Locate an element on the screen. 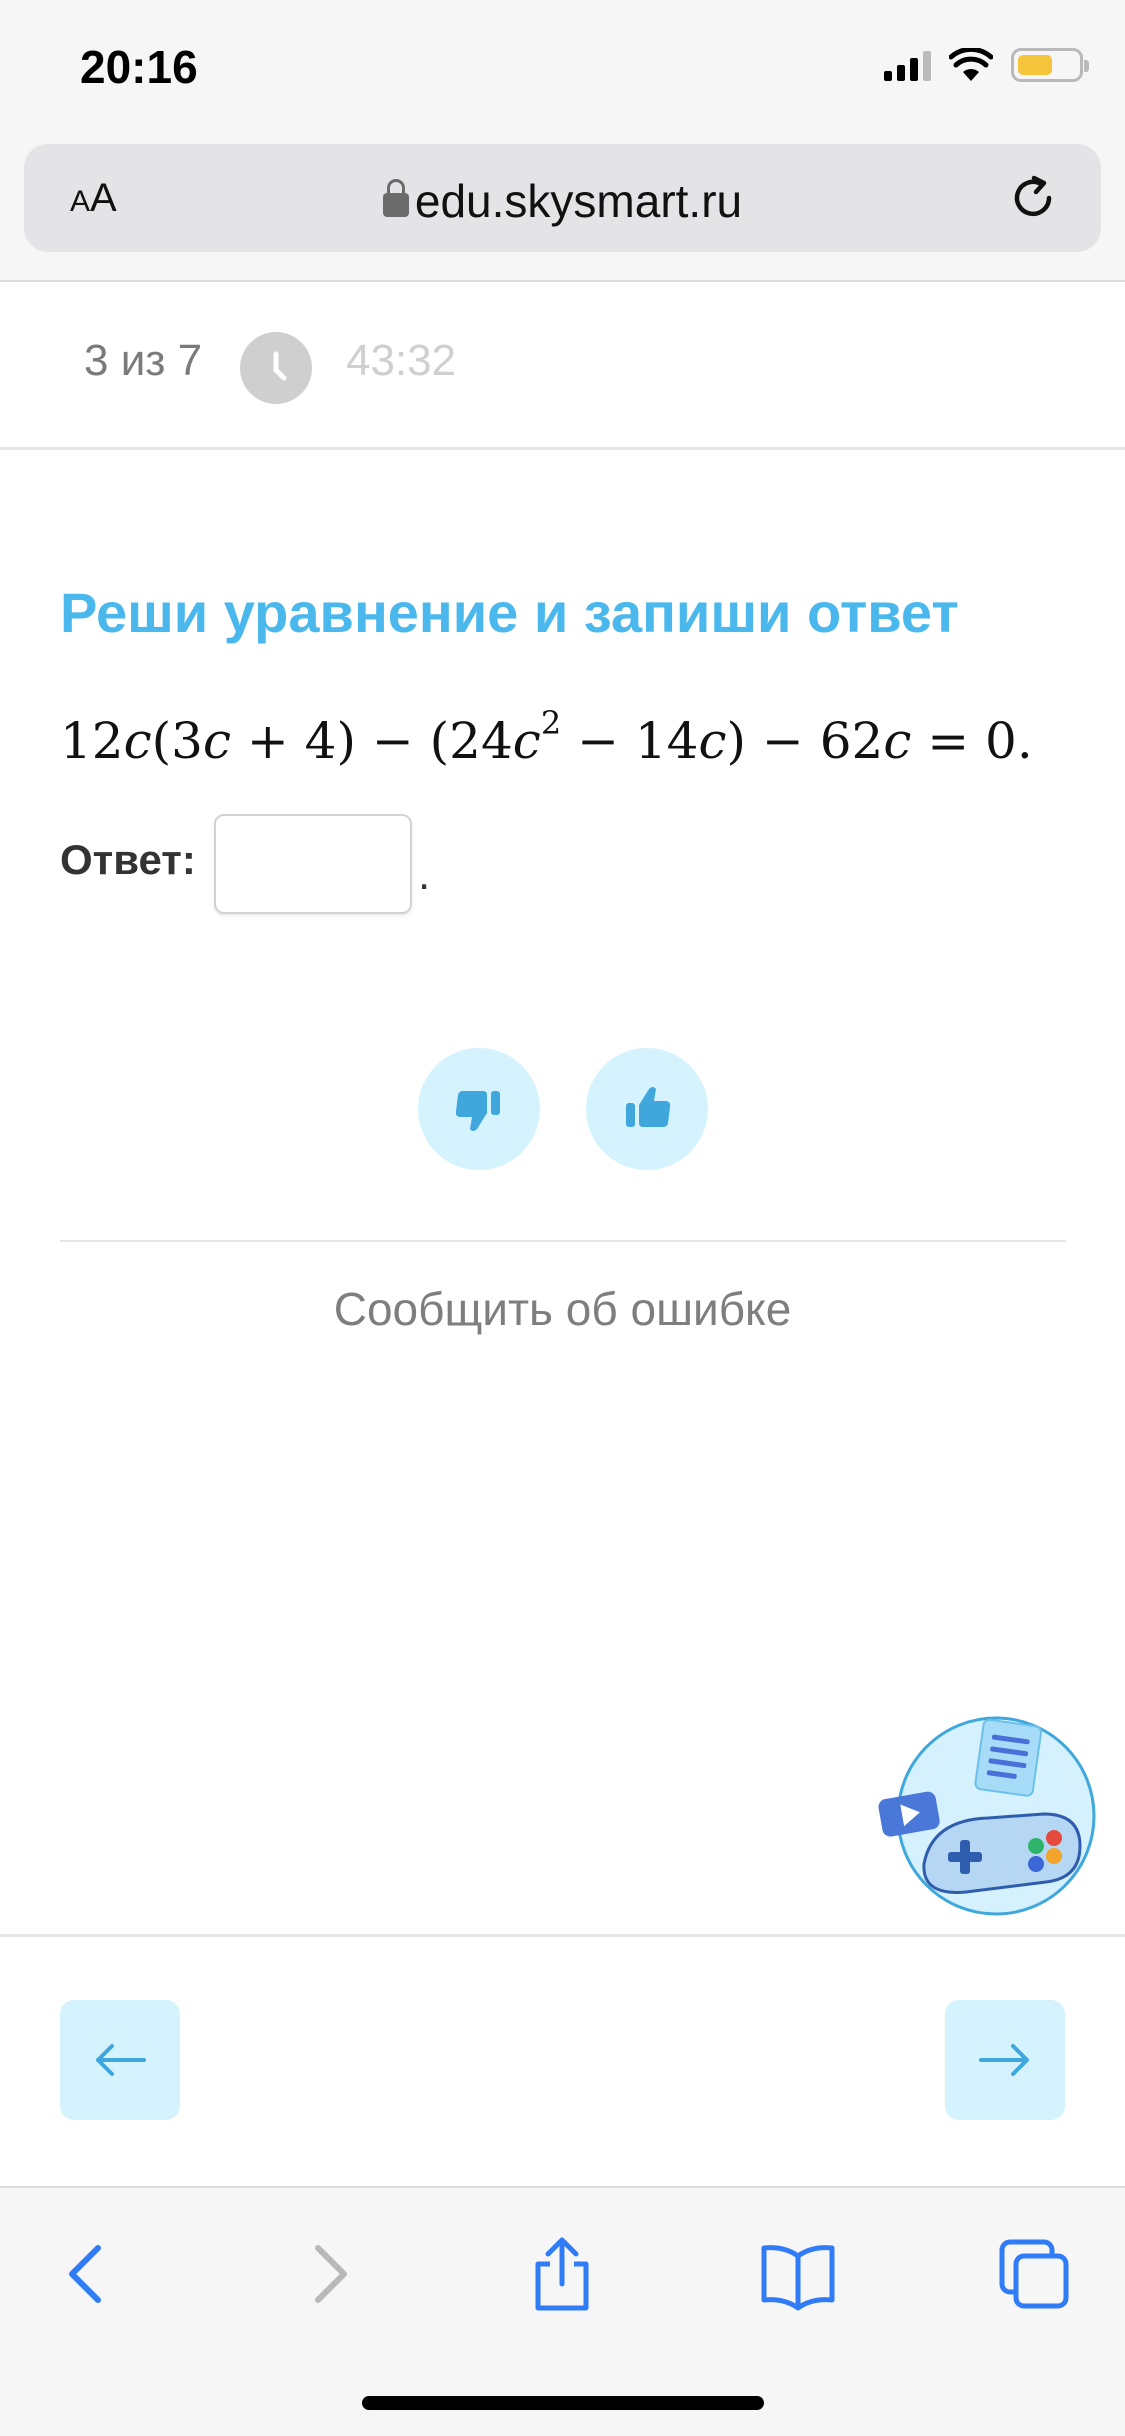 Image resolution: width=1125 pixels, height=2436 pixels. report-error-link: Сообщить об ошибке is located at coordinates (562, 1309).